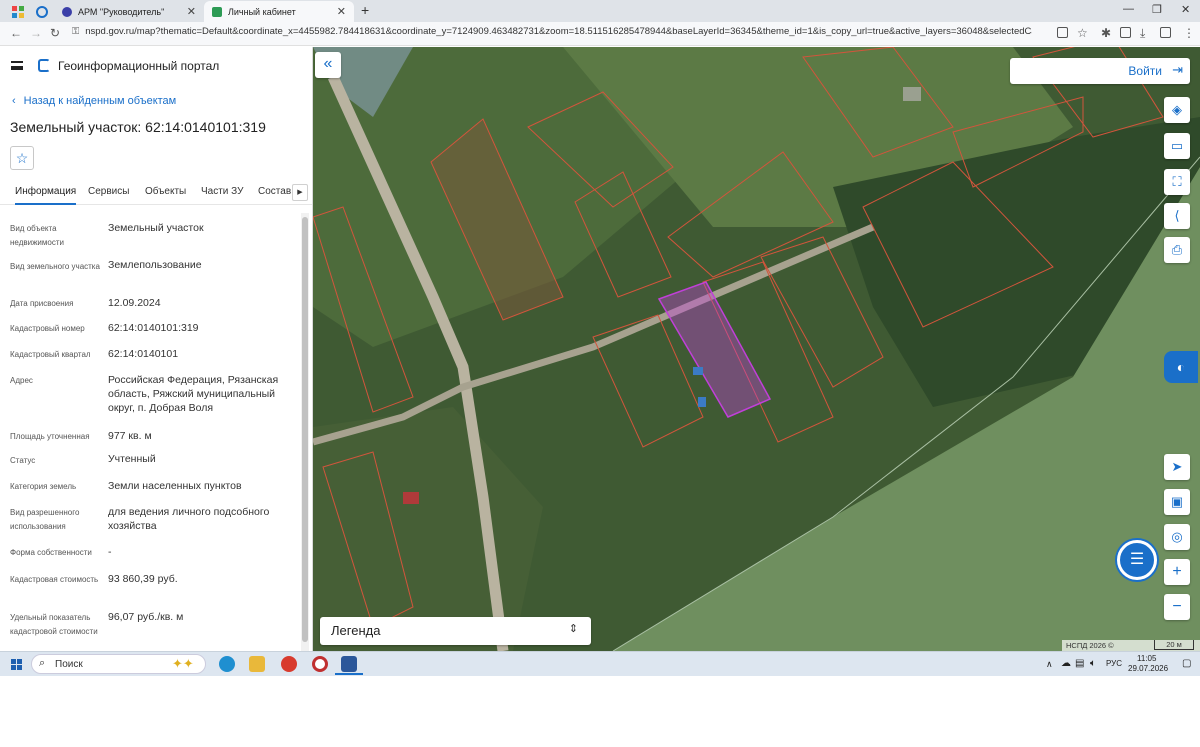 The height and width of the screenshot is (747, 1200). I want to click on attr-value: 12.09.2024, so click(134, 303).